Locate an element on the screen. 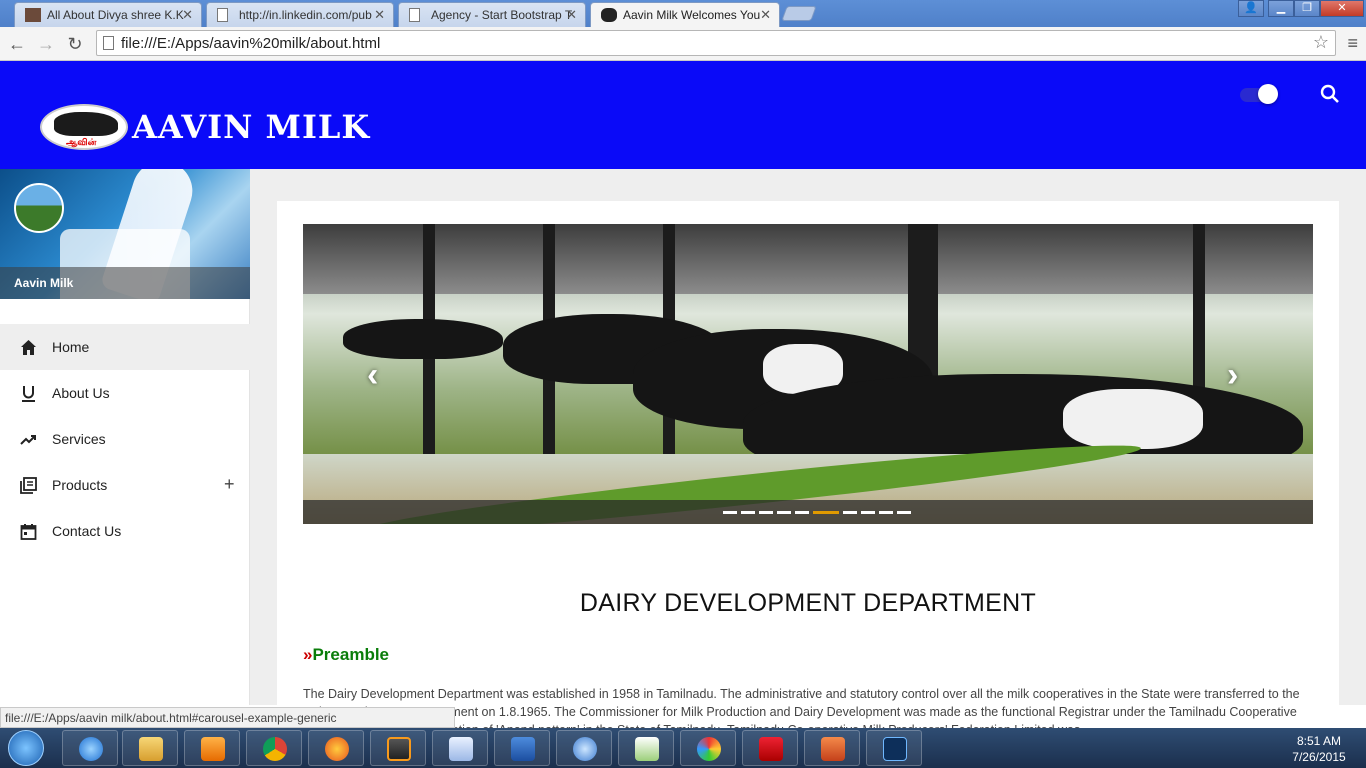  chrome-menu-icon: ≡ is located at coordinates (1352, 43).